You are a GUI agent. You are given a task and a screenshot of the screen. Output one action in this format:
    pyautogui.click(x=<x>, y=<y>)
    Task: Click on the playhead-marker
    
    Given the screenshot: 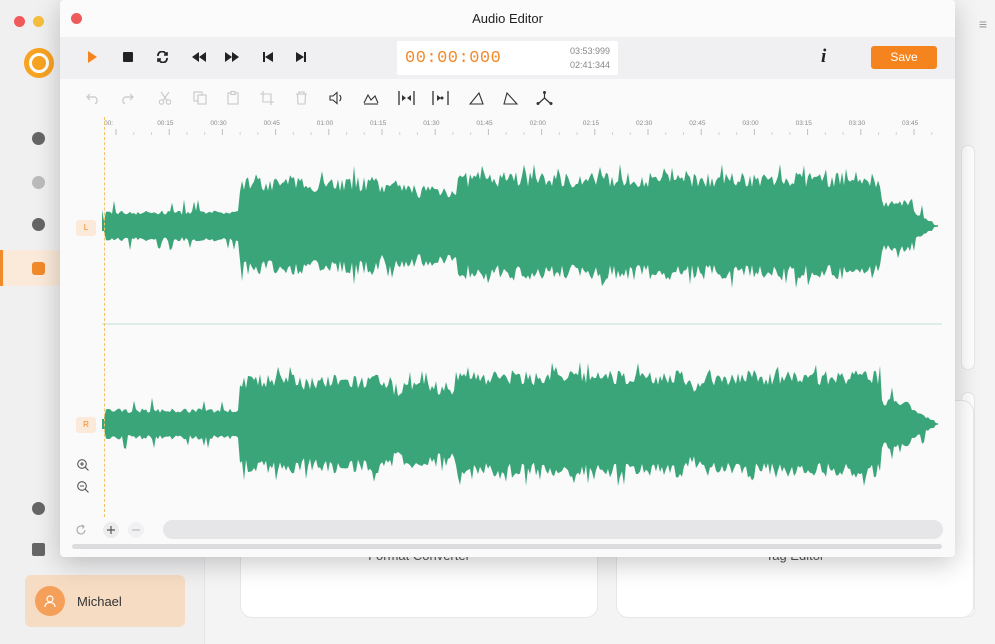 What is the action you would take?
    pyautogui.click(x=104, y=317)
    